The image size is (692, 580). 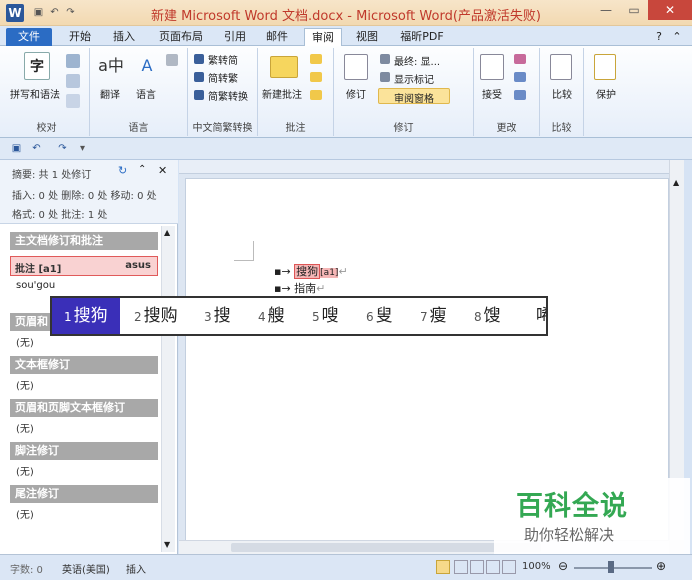 What do you see at coordinates (73, 61) in the screenshot?
I see `research-icon` at bounding box center [73, 61].